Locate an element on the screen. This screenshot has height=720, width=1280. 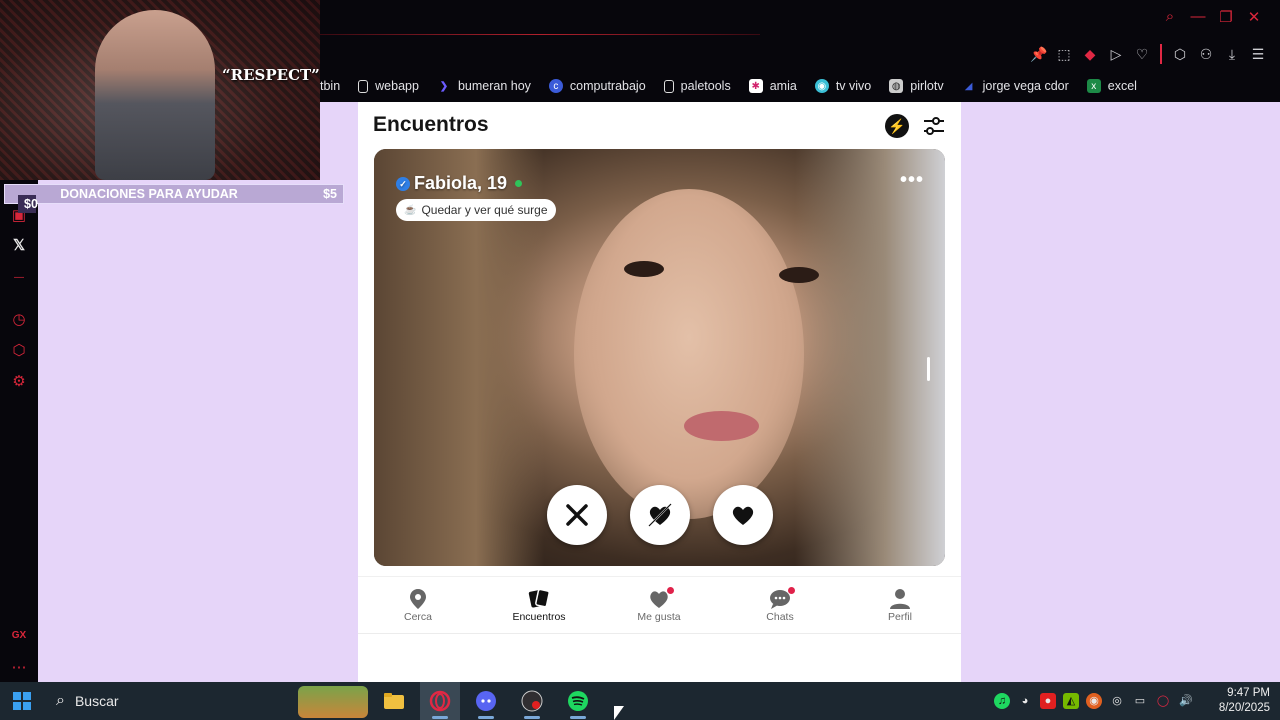
nav-chats: Chats is located at coordinates (780, 605).